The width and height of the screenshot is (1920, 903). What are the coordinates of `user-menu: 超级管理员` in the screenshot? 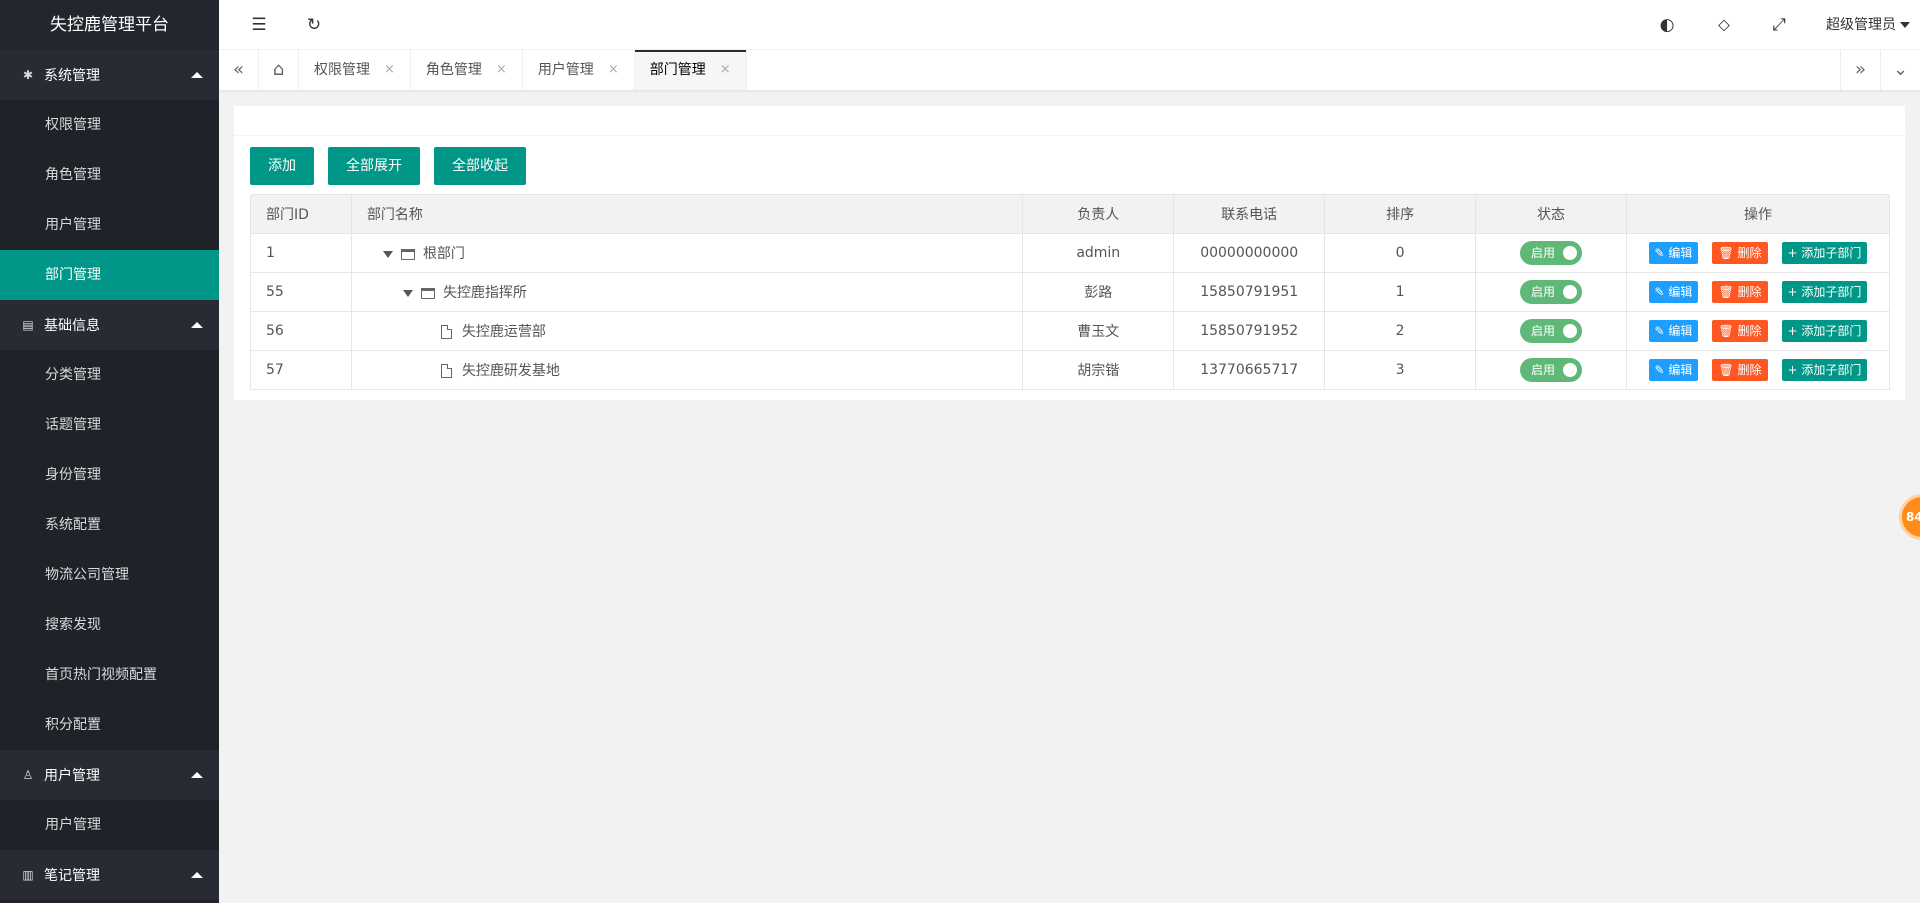 It's located at (1868, 25).